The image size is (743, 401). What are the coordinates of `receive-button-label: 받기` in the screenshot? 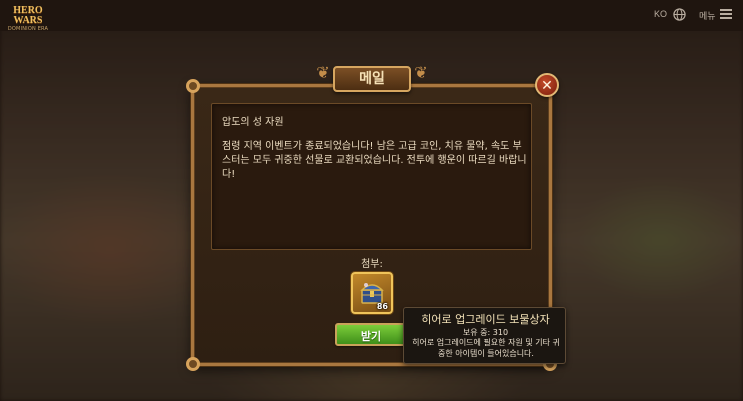 It's located at (371, 336).